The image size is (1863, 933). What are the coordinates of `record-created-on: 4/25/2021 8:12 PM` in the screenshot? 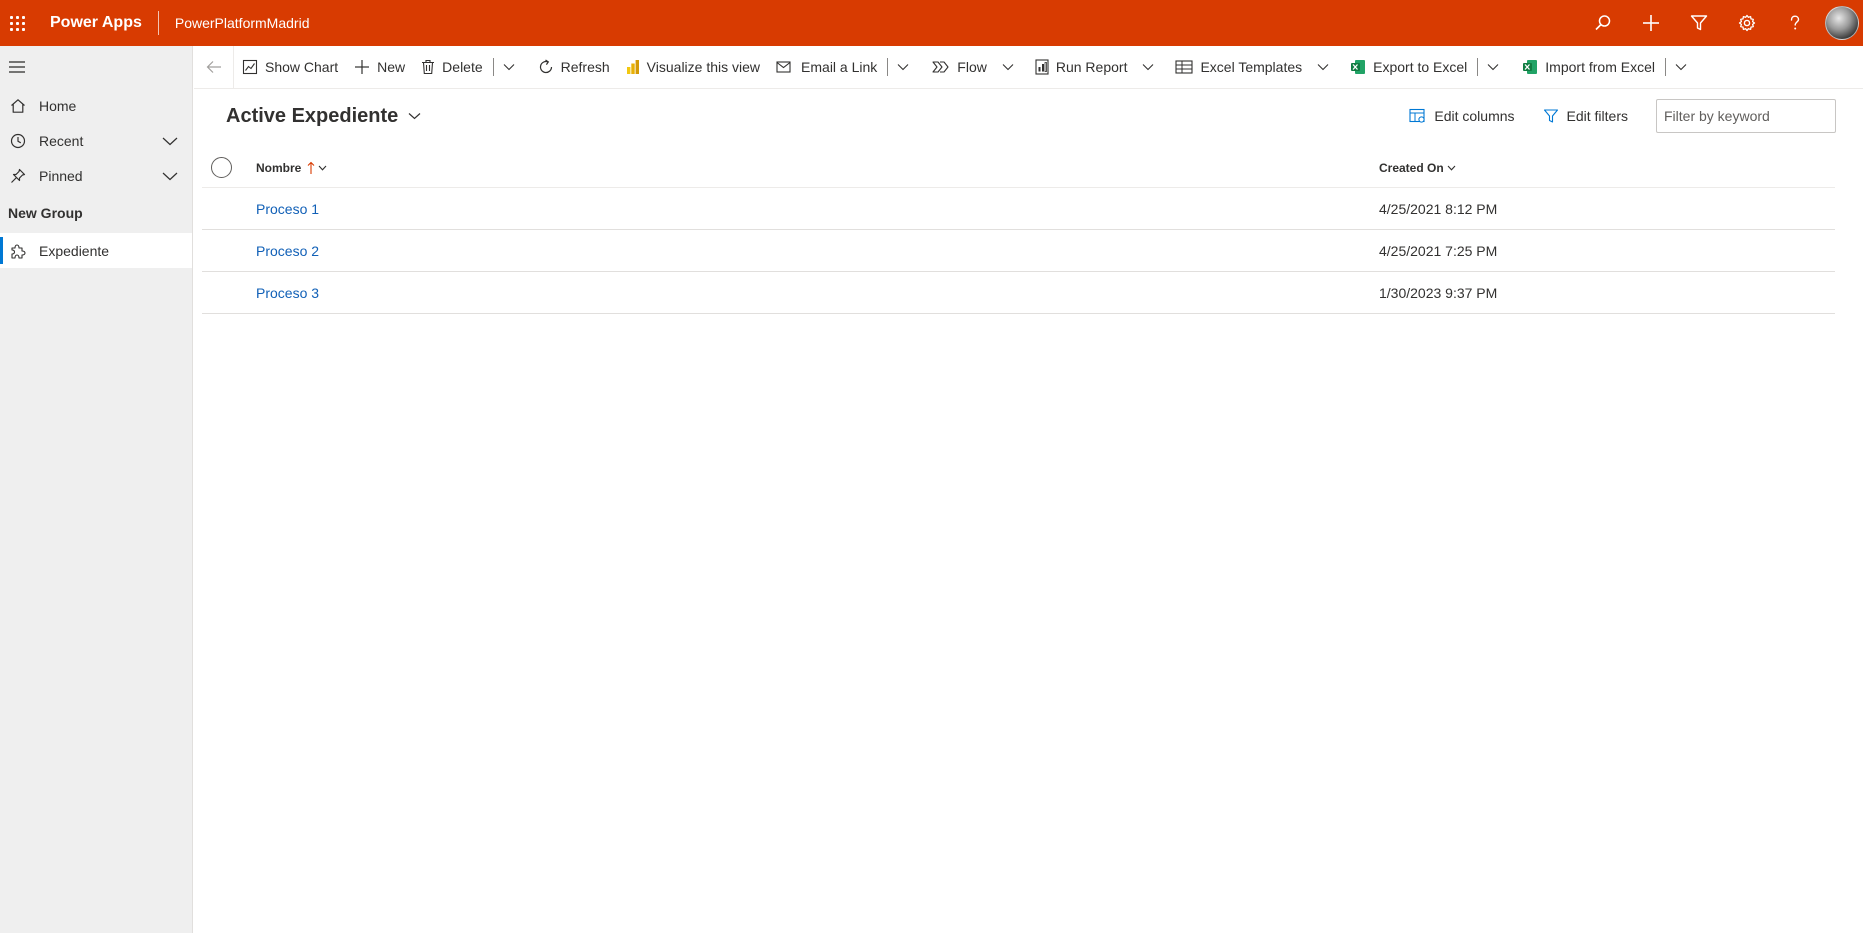 It's located at (1438, 209).